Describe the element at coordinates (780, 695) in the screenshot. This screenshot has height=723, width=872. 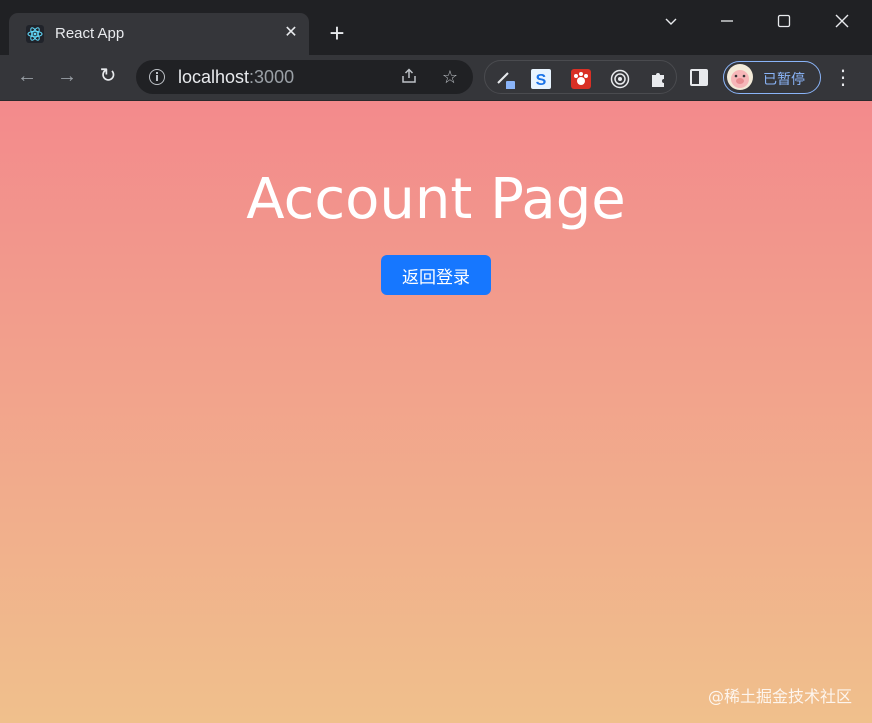
I see `watermark: @稀土掘金技术社区` at that location.